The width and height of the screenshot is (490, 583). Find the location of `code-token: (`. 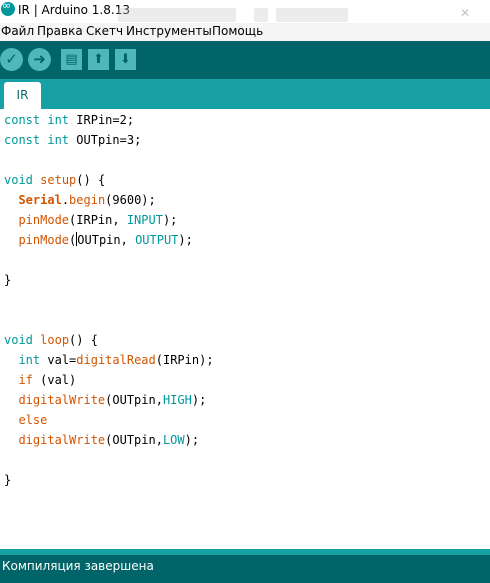

code-token: ( is located at coordinates (73, 240).